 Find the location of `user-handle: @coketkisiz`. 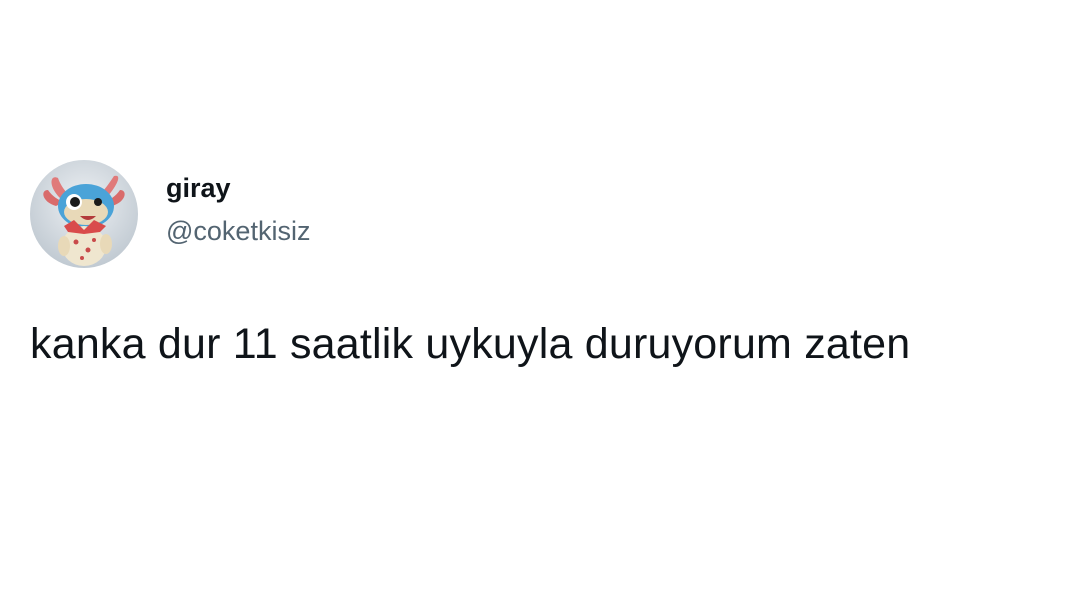

user-handle: @coketkisiz is located at coordinates (238, 231).